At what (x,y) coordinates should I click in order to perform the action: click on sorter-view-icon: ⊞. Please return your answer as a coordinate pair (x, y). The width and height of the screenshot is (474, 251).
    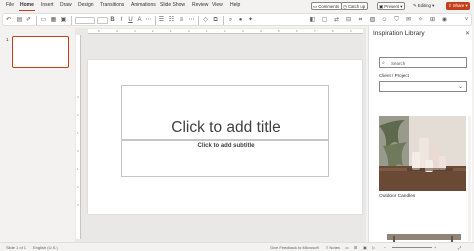
    Looking at the image, I should click on (355, 247).